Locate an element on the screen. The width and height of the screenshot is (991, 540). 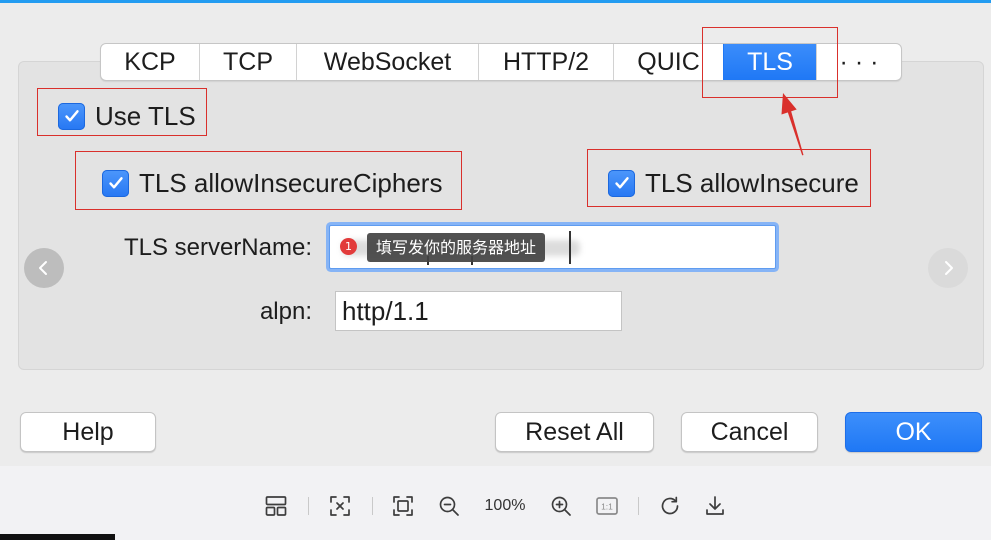
taskbar-fragment is located at coordinates (57, 537).